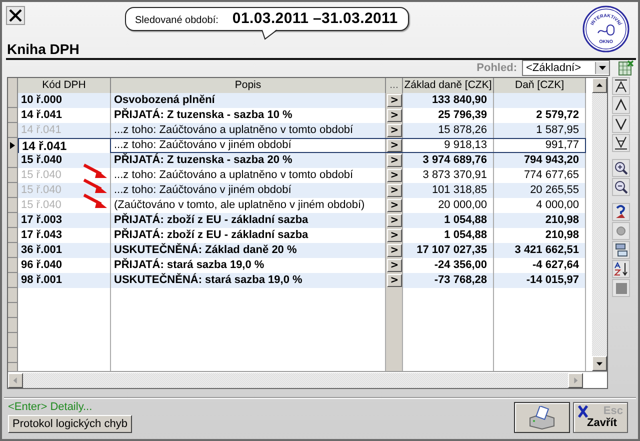 The height and width of the screenshot is (441, 640). What do you see at coordinates (315, 18) in the screenshot?
I see `period-value: 01.03.2011 –31.03.2011` at bounding box center [315, 18].